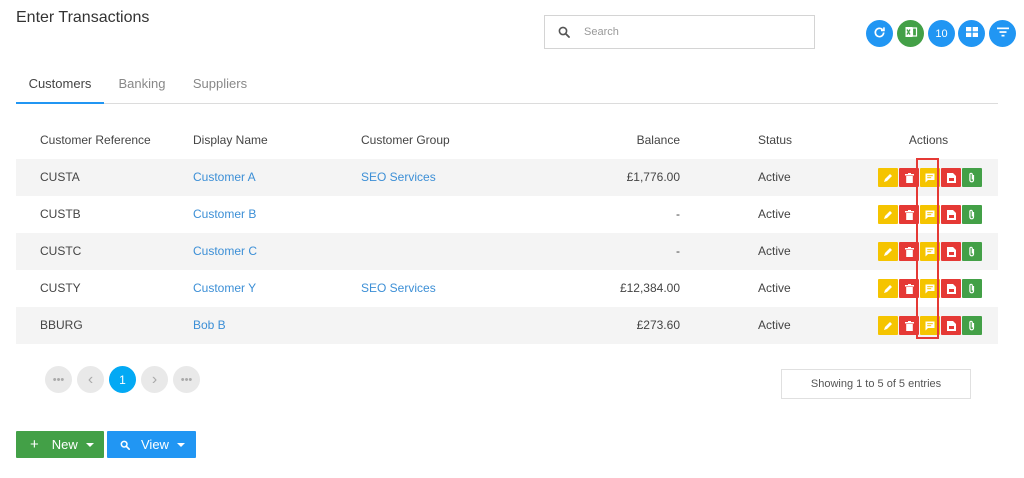  Describe the element at coordinates (122, 379) in the screenshot. I see `page-1-button: 1` at that location.